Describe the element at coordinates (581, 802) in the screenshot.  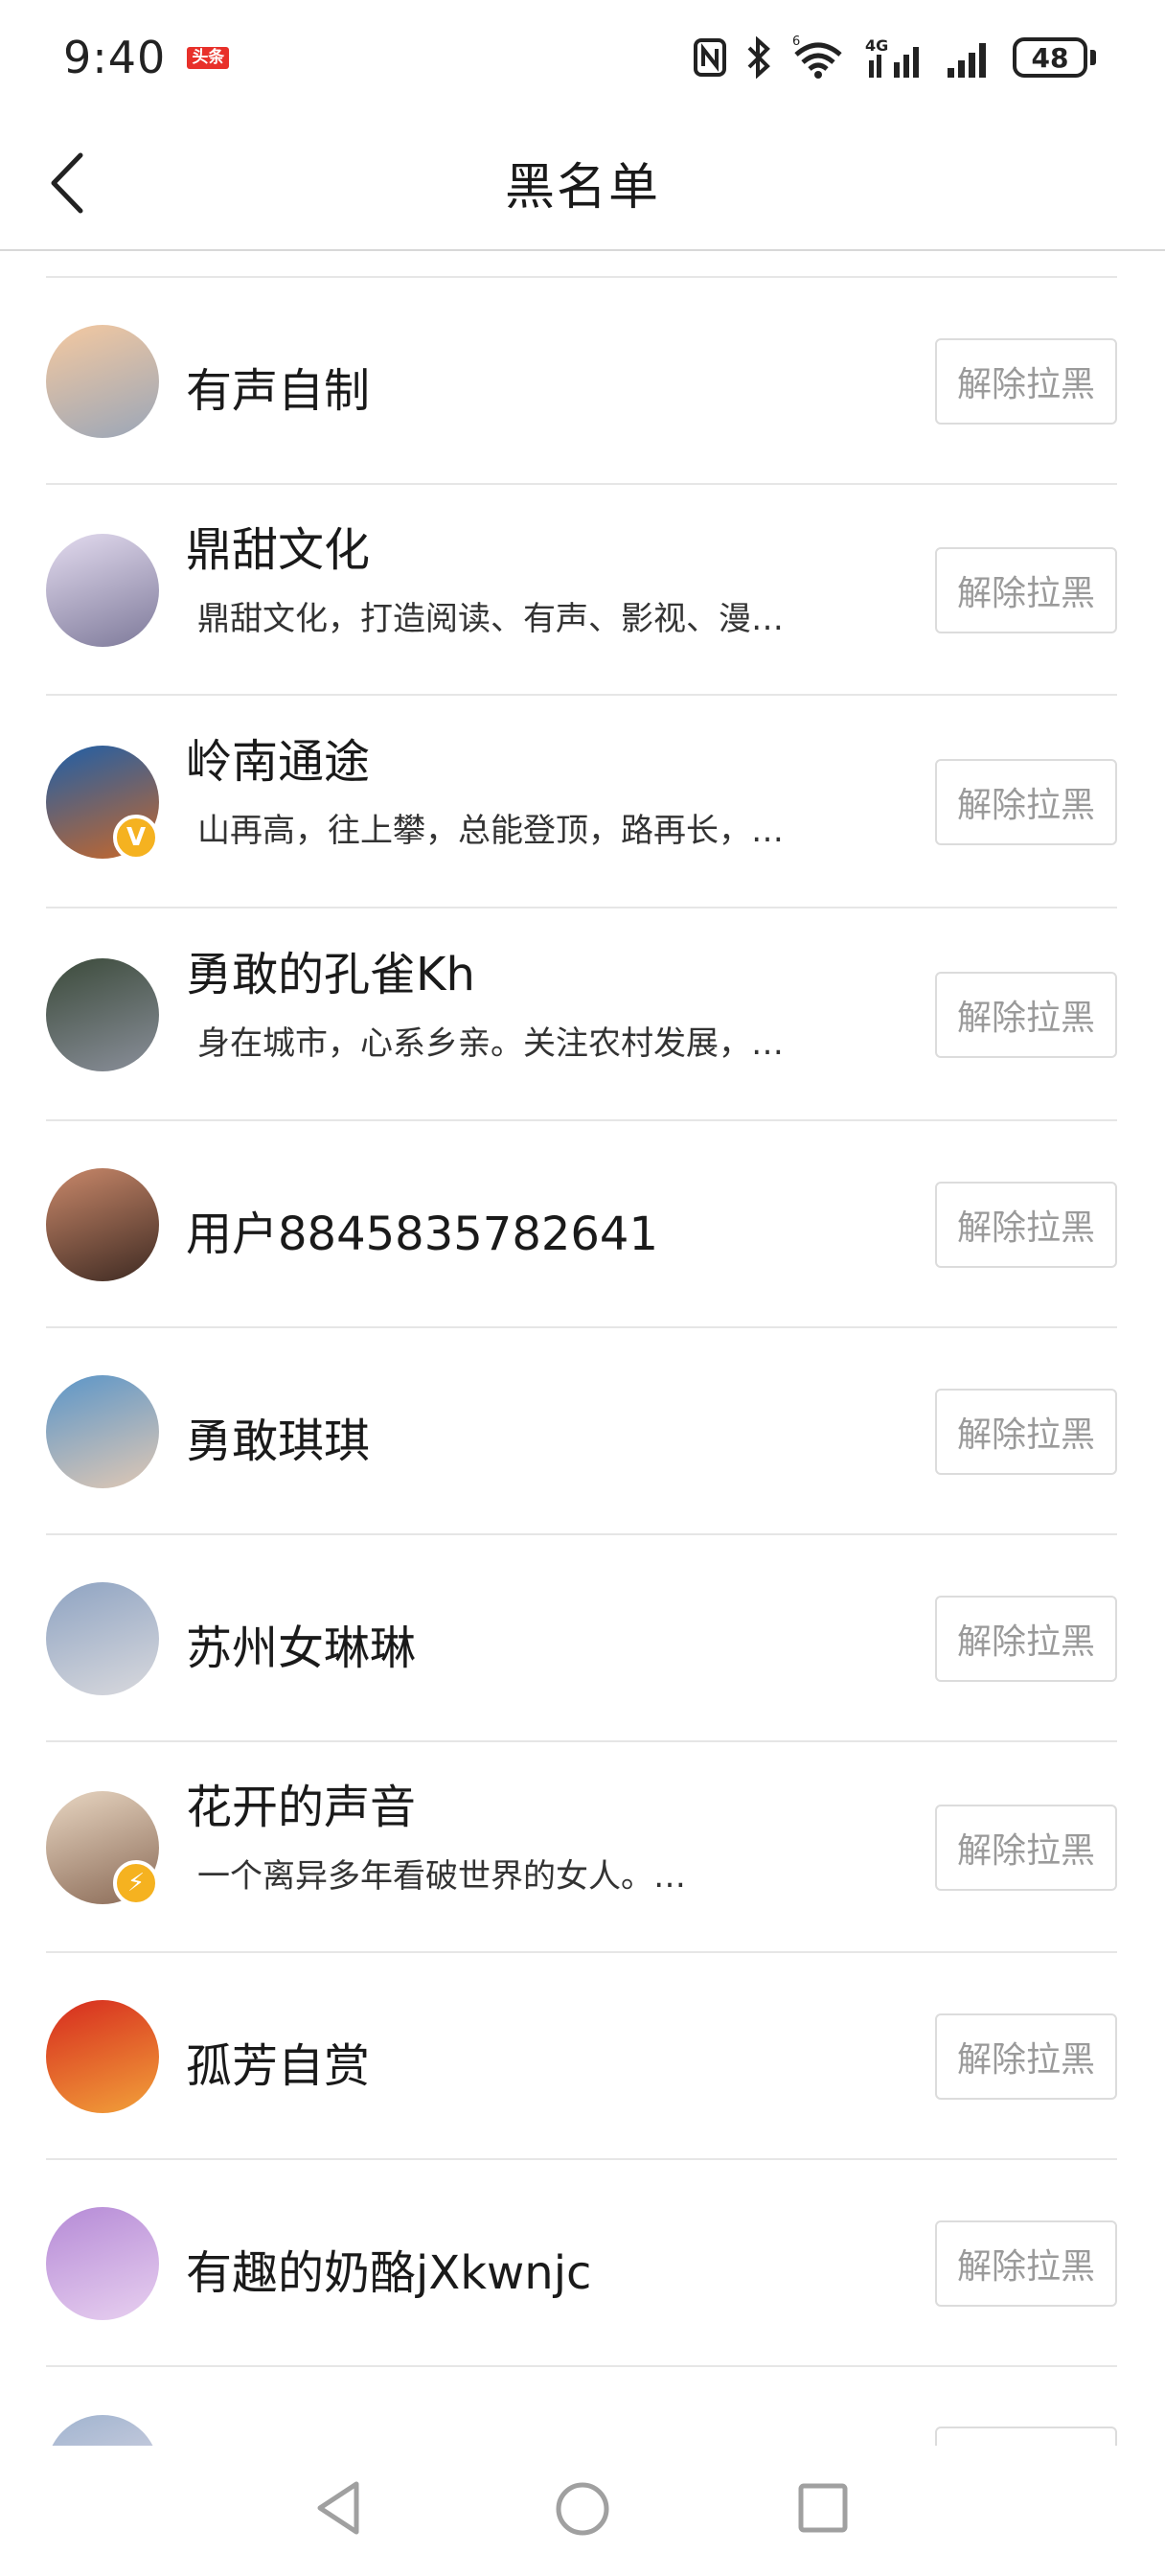
I see `list-item: V 岭南通途山再高，往上攀，总能登顶，路再长，… 解除拉黑` at that location.